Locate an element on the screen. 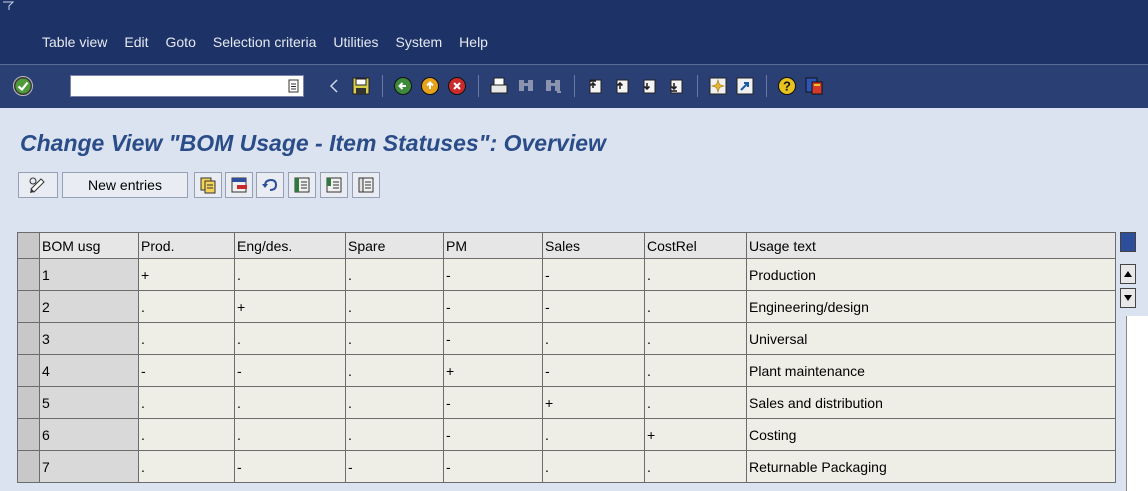 The width and height of the screenshot is (1148, 491). scrollbar-track is located at coordinates (1137, 403).